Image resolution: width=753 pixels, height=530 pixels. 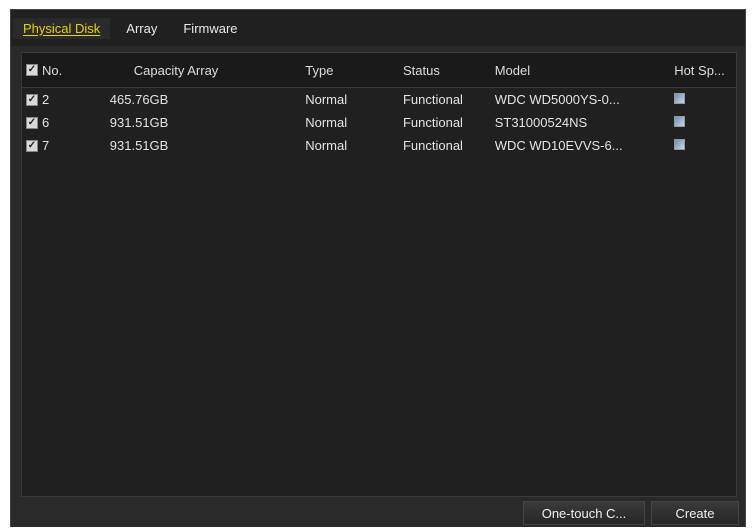 What do you see at coordinates (344, 70) in the screenshot?
I see `header-type: Type` at bounding box center [344, 70].